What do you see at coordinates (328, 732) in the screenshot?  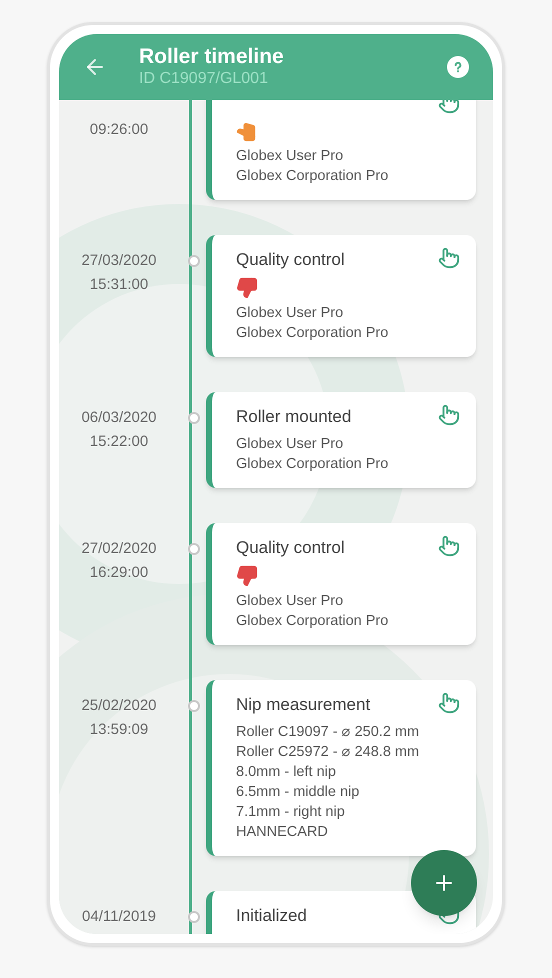 I see `event-detail: Roller C19097 - ⌀ 250.2 mm` at bounding box center [328, 732].